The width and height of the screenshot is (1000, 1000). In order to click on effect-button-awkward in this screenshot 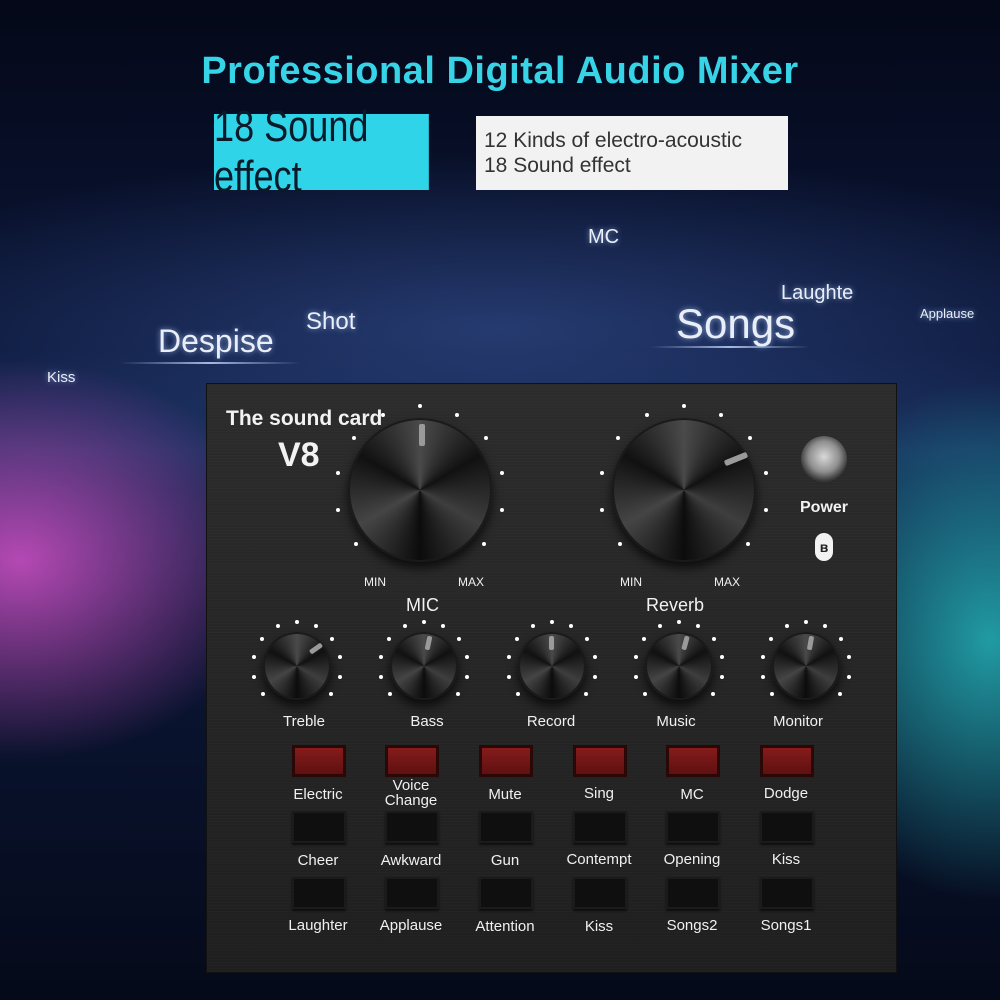, I will do `click(412, 827)`.